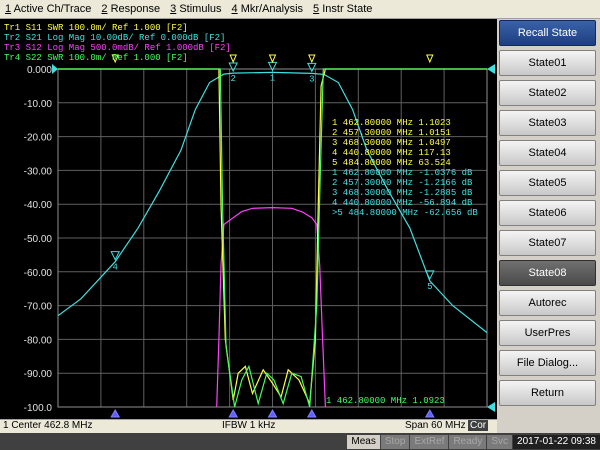 Image resolution: width=600 pixels, height=450 pixels. I want to click on marker-readout: 4 440.80000 MHz -56.894 dB, so click(402, 203).